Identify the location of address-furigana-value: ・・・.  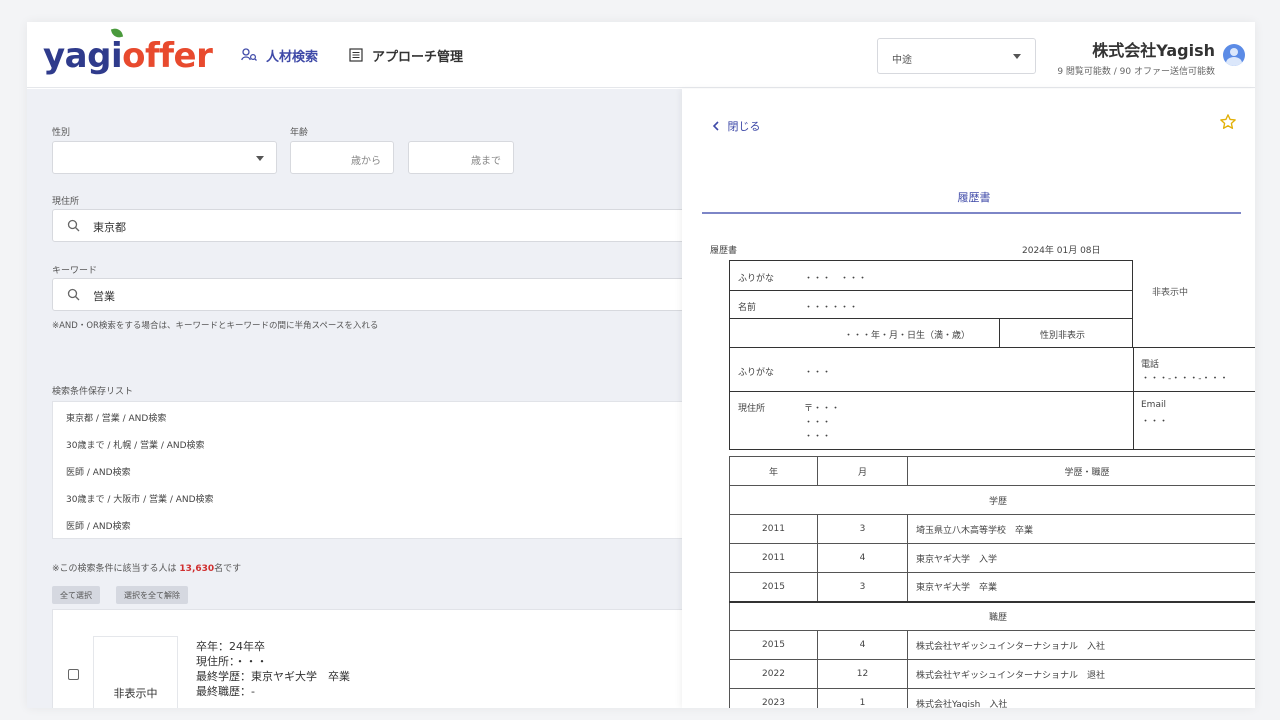
(818, 373).